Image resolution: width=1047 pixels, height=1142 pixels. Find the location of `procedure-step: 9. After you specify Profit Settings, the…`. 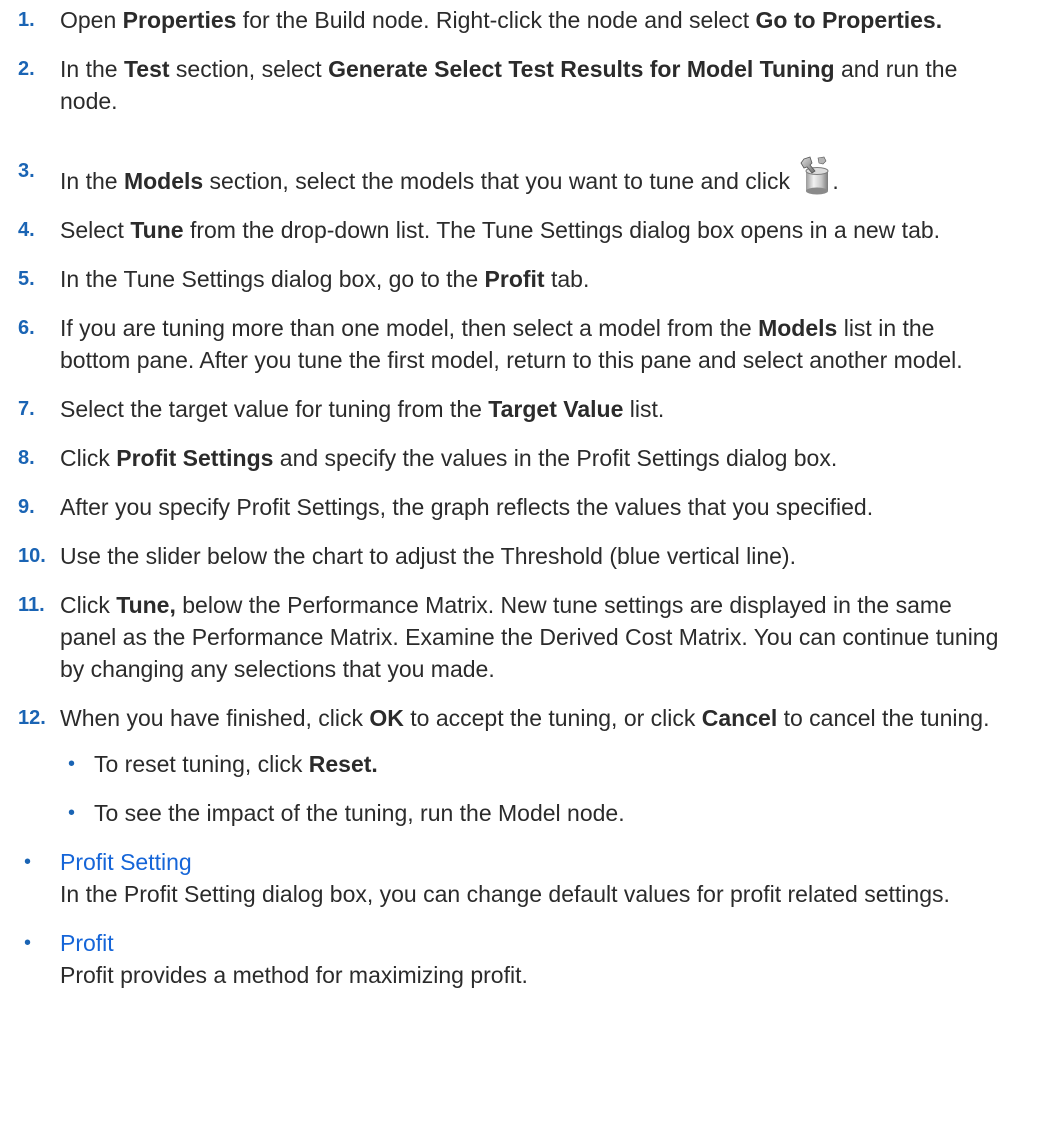

procedure-step: 9. After you specify Profit Settings, the… is located at coordinates (523, 507).